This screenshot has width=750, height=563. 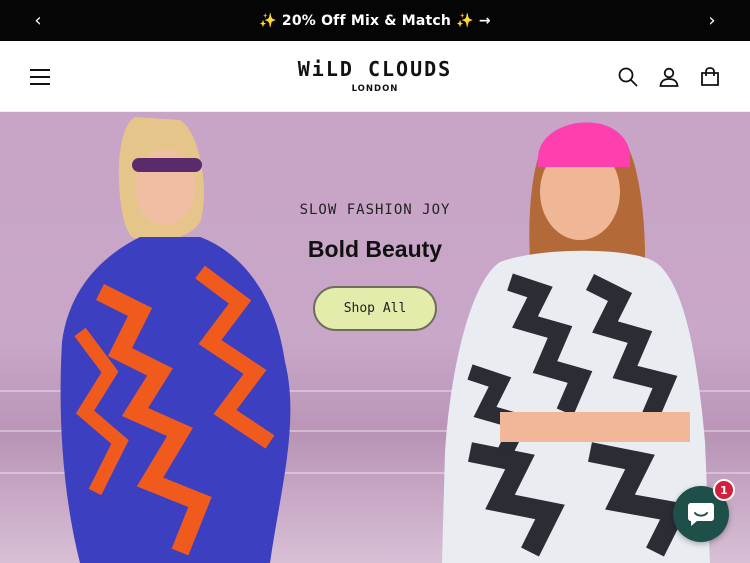 I want to click on shop-all-button: Shop All, so click(x=375, y=308).